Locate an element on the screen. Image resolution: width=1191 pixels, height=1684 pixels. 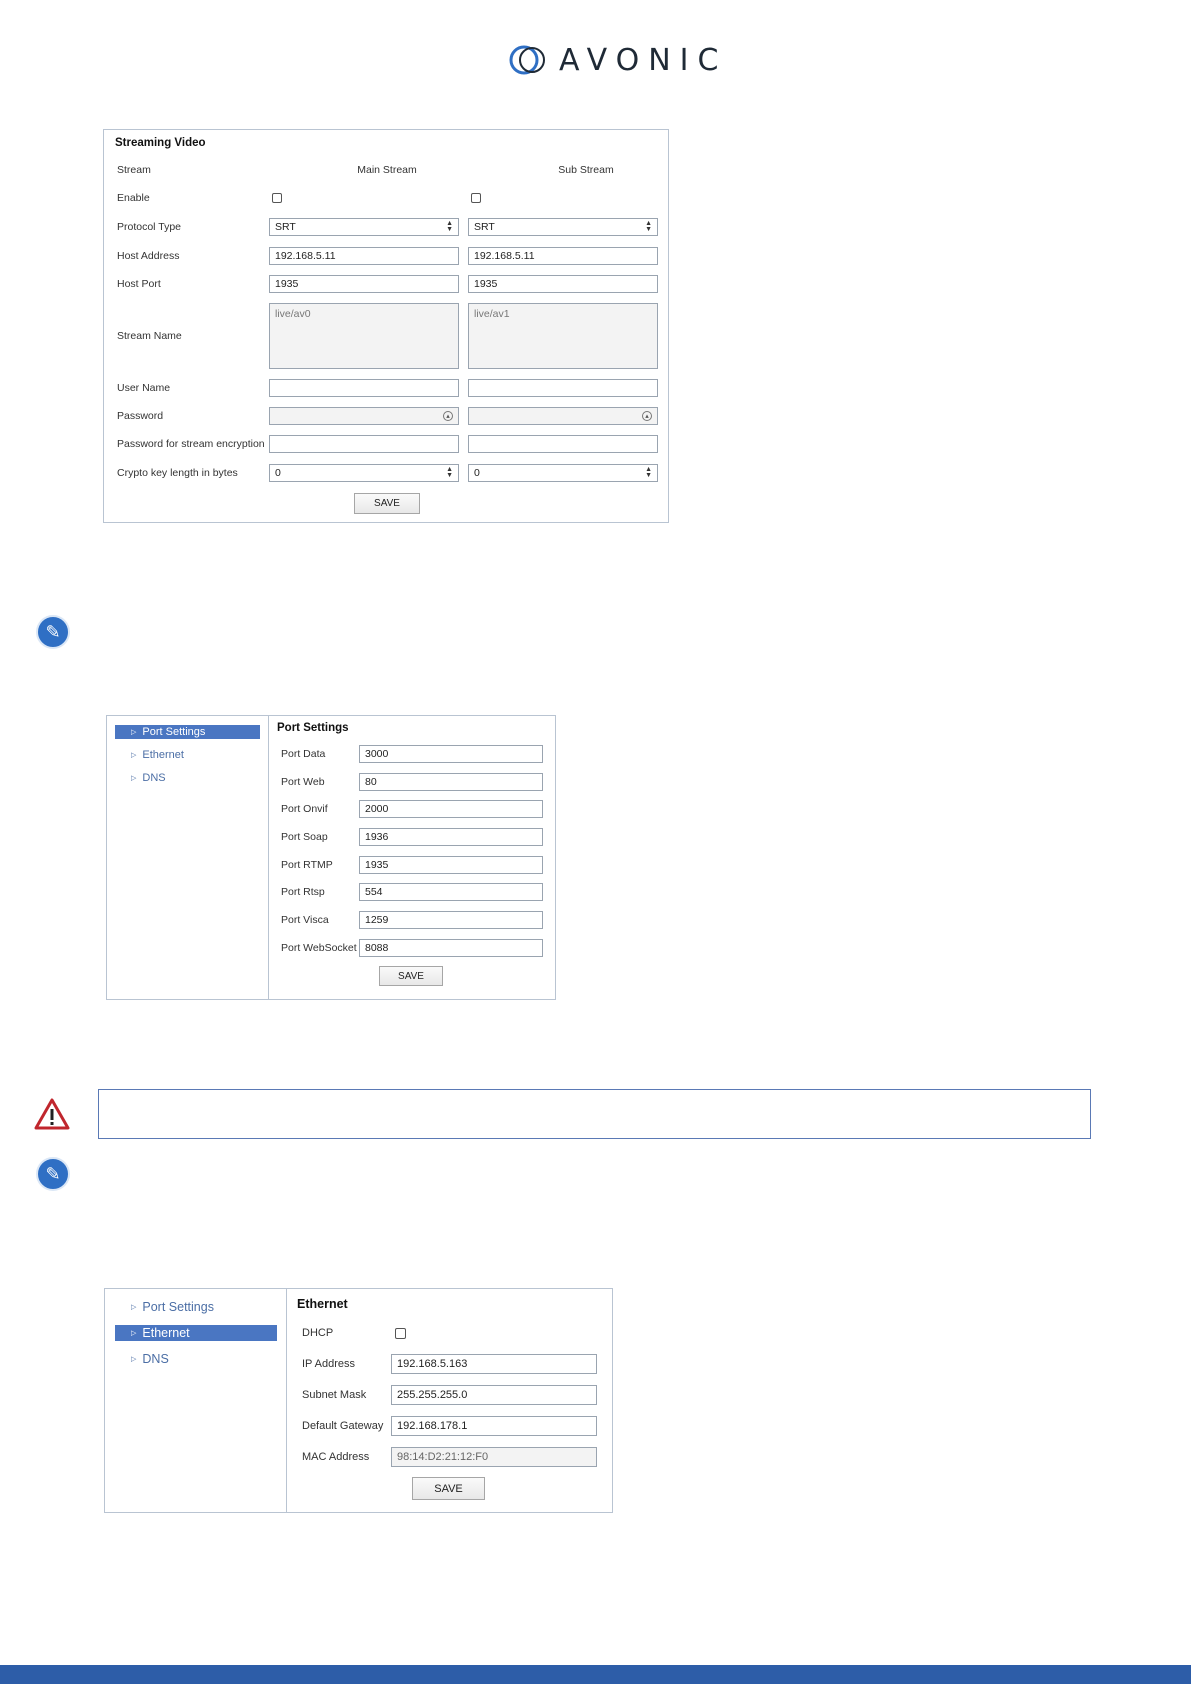
sub-user-name-input is located at coordinates (563, 388).